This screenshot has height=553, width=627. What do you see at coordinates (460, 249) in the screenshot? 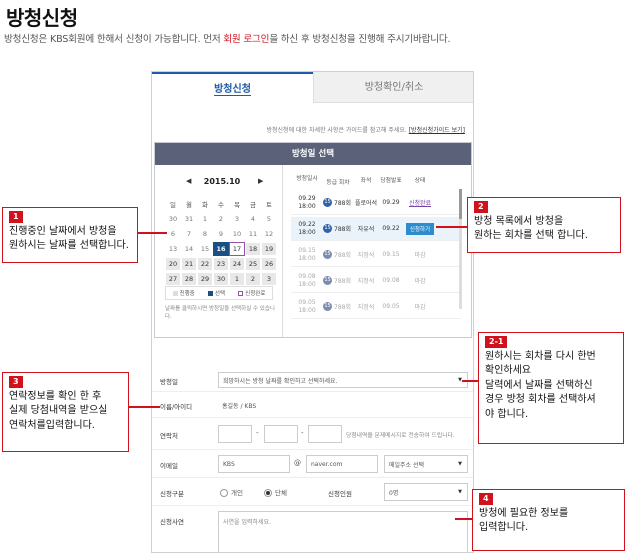
I see `list-scrollbar` at bounding box center [460, 249].